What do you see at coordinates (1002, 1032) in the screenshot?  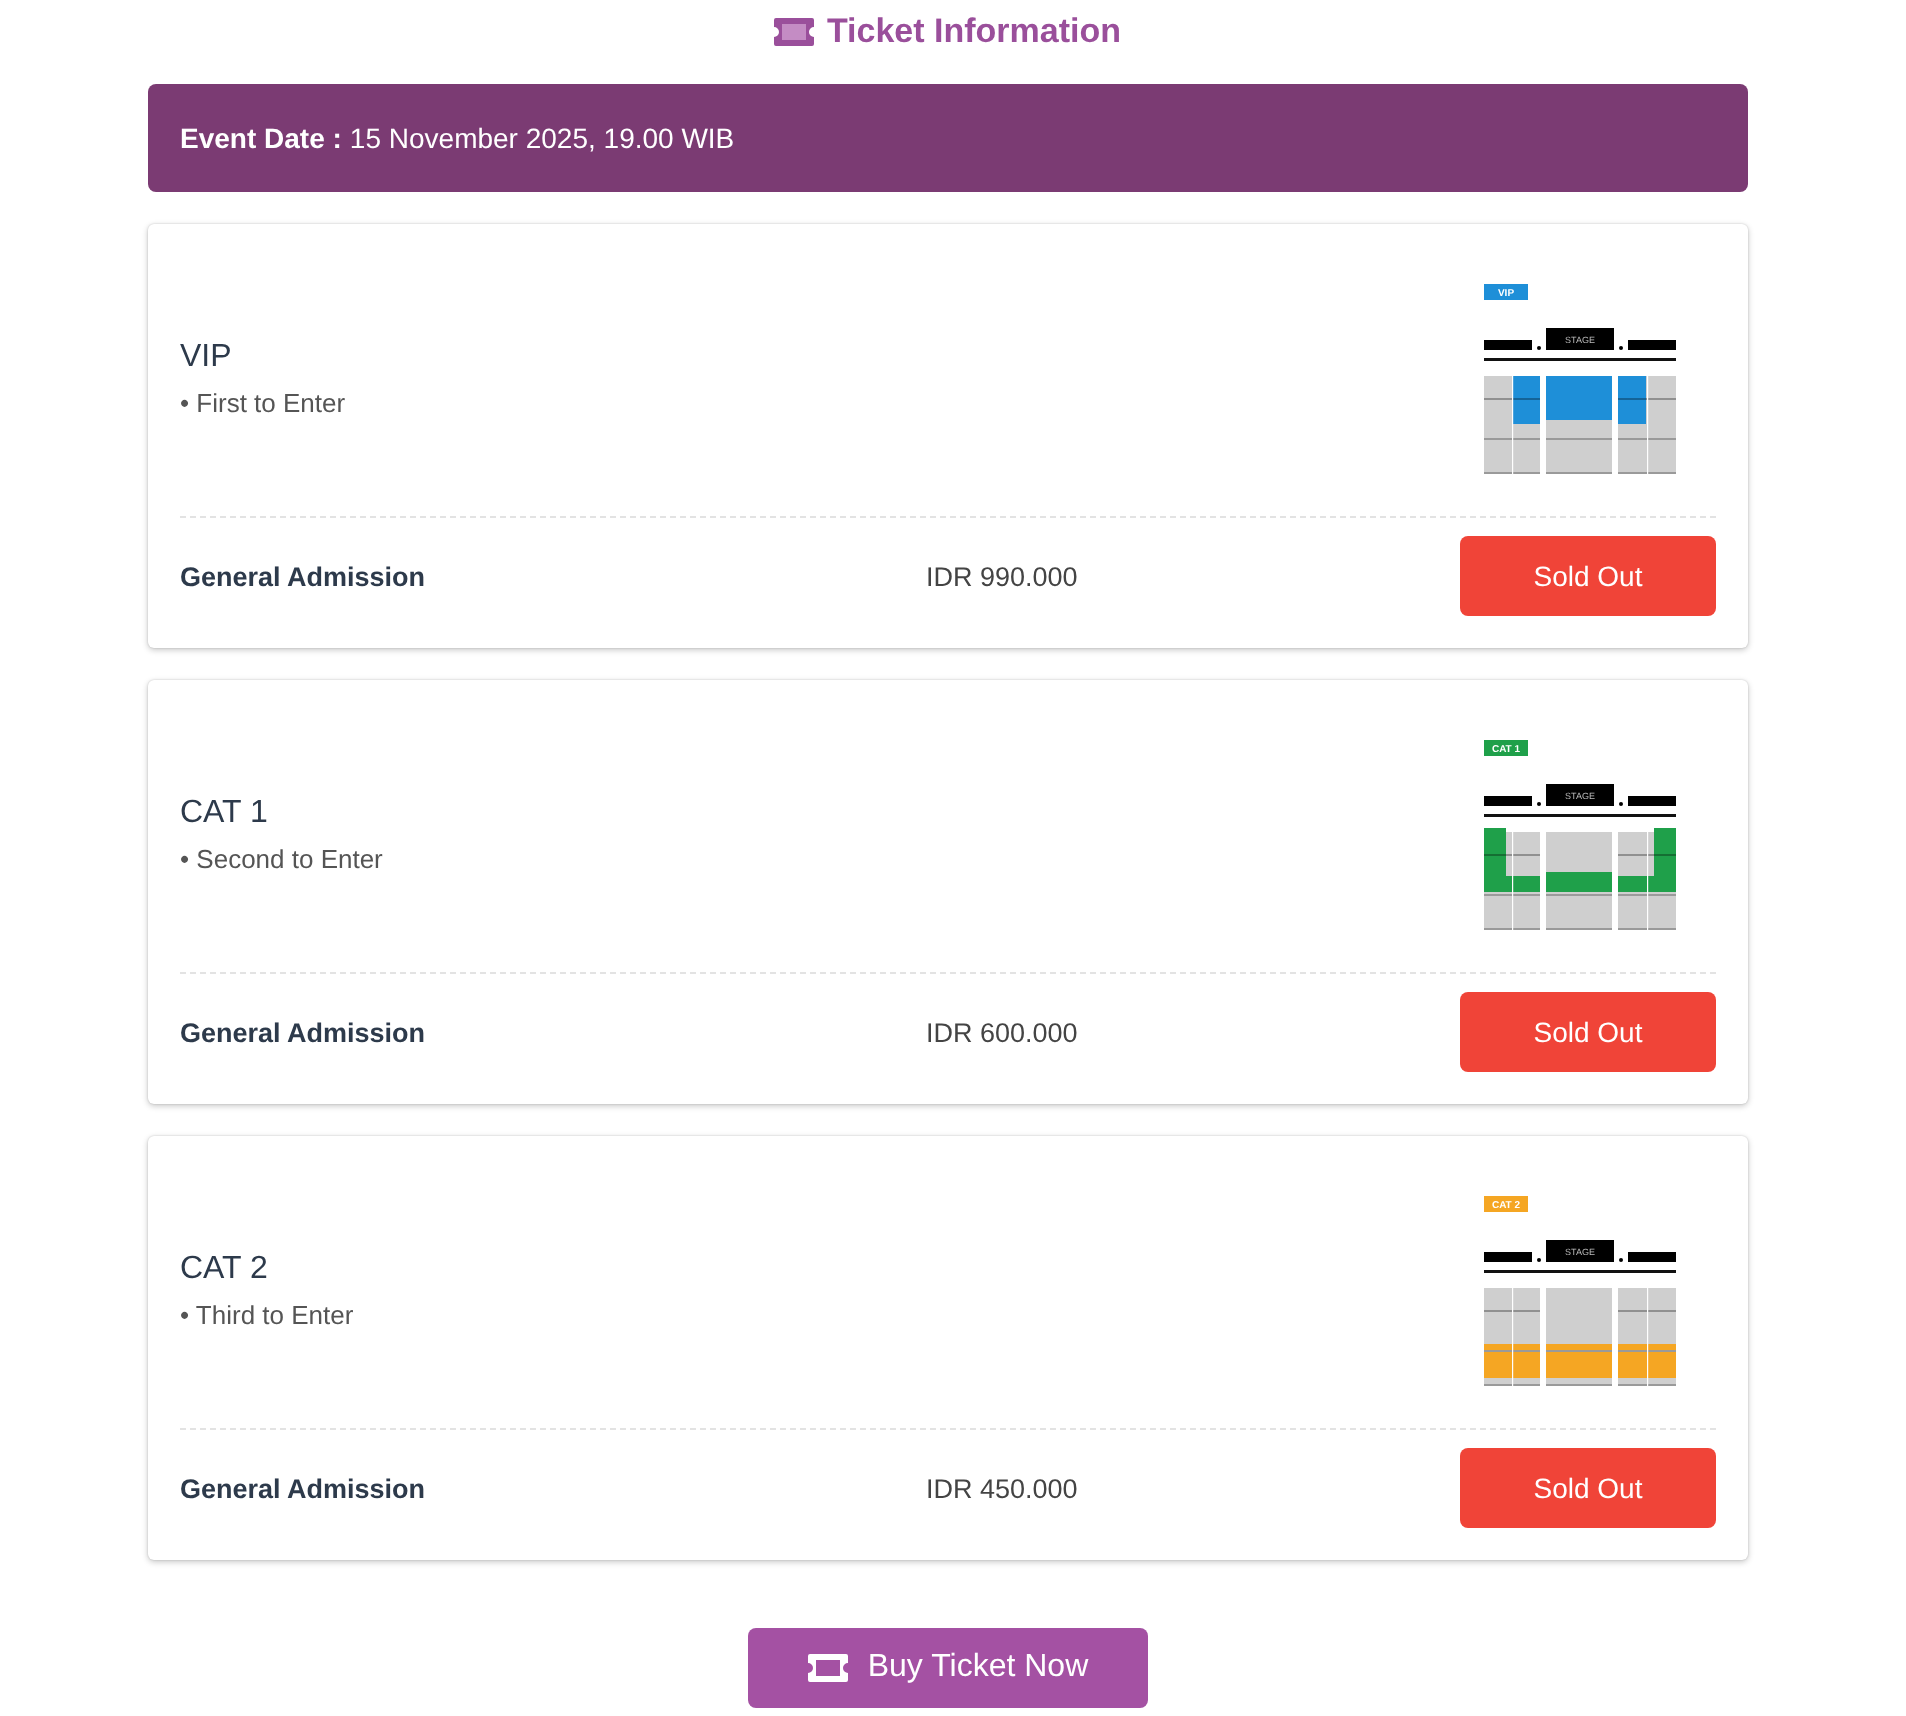 I see `ticket-price: IDR 600.000` at bounding box center [1002, 1032].